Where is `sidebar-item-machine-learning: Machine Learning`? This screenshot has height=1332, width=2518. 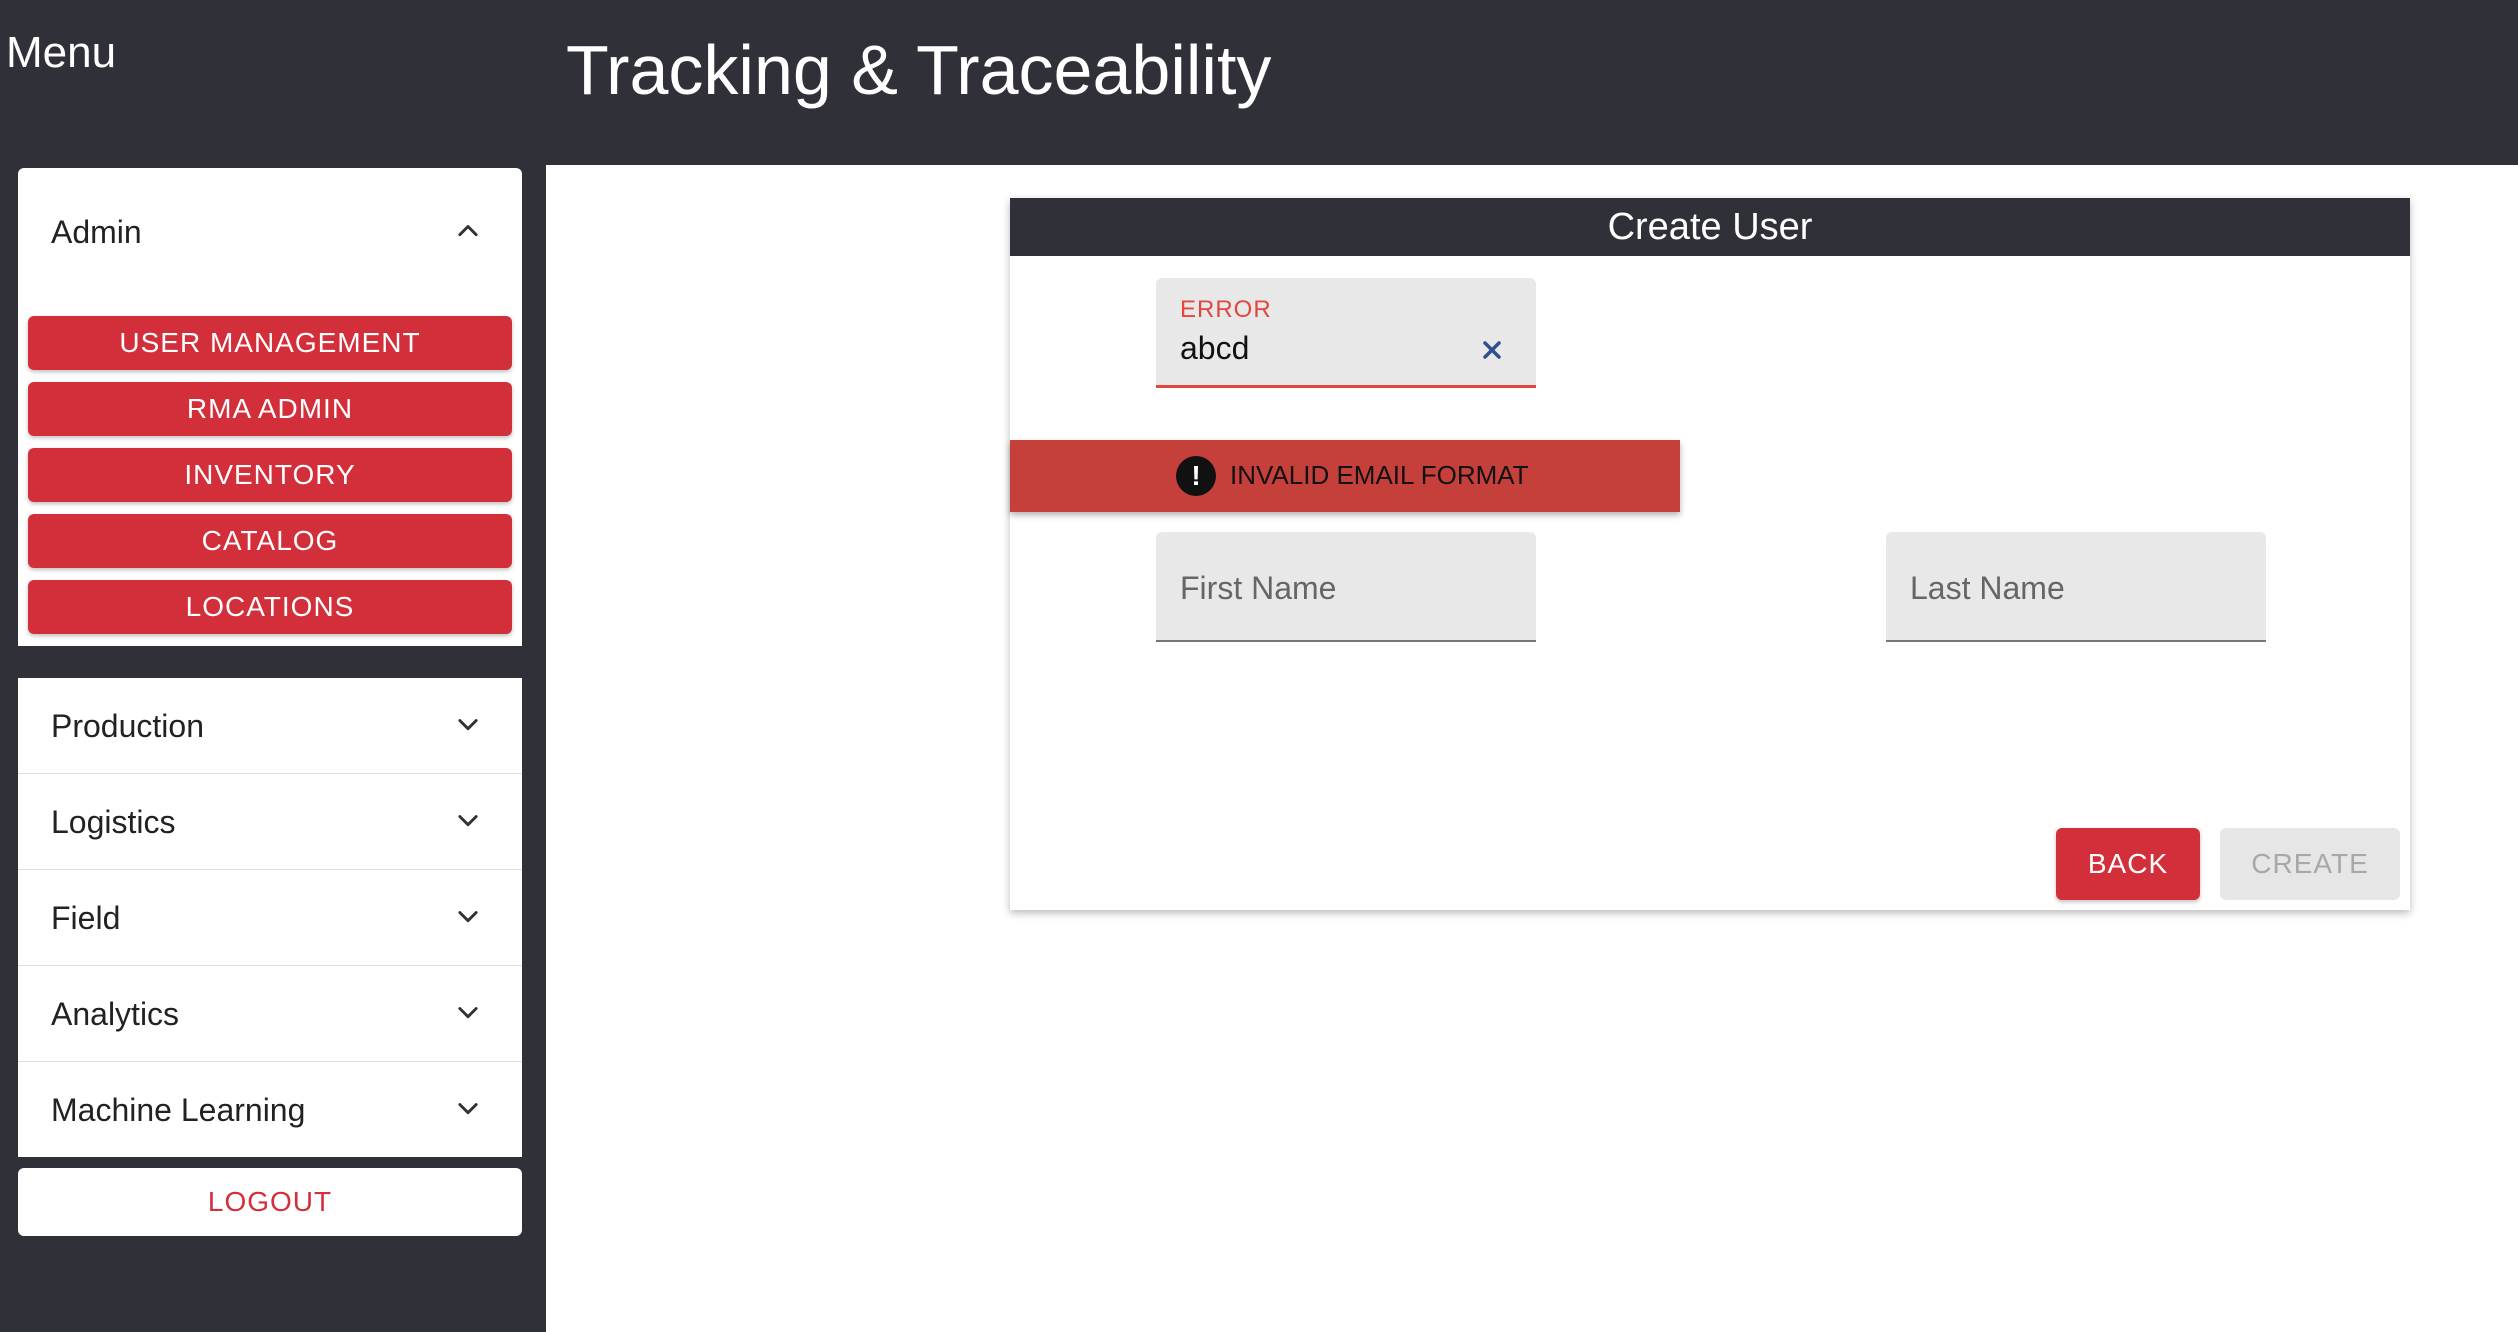 sidebar-item-machine-learning: Machine Learning is located at coordinates (270, 1109).